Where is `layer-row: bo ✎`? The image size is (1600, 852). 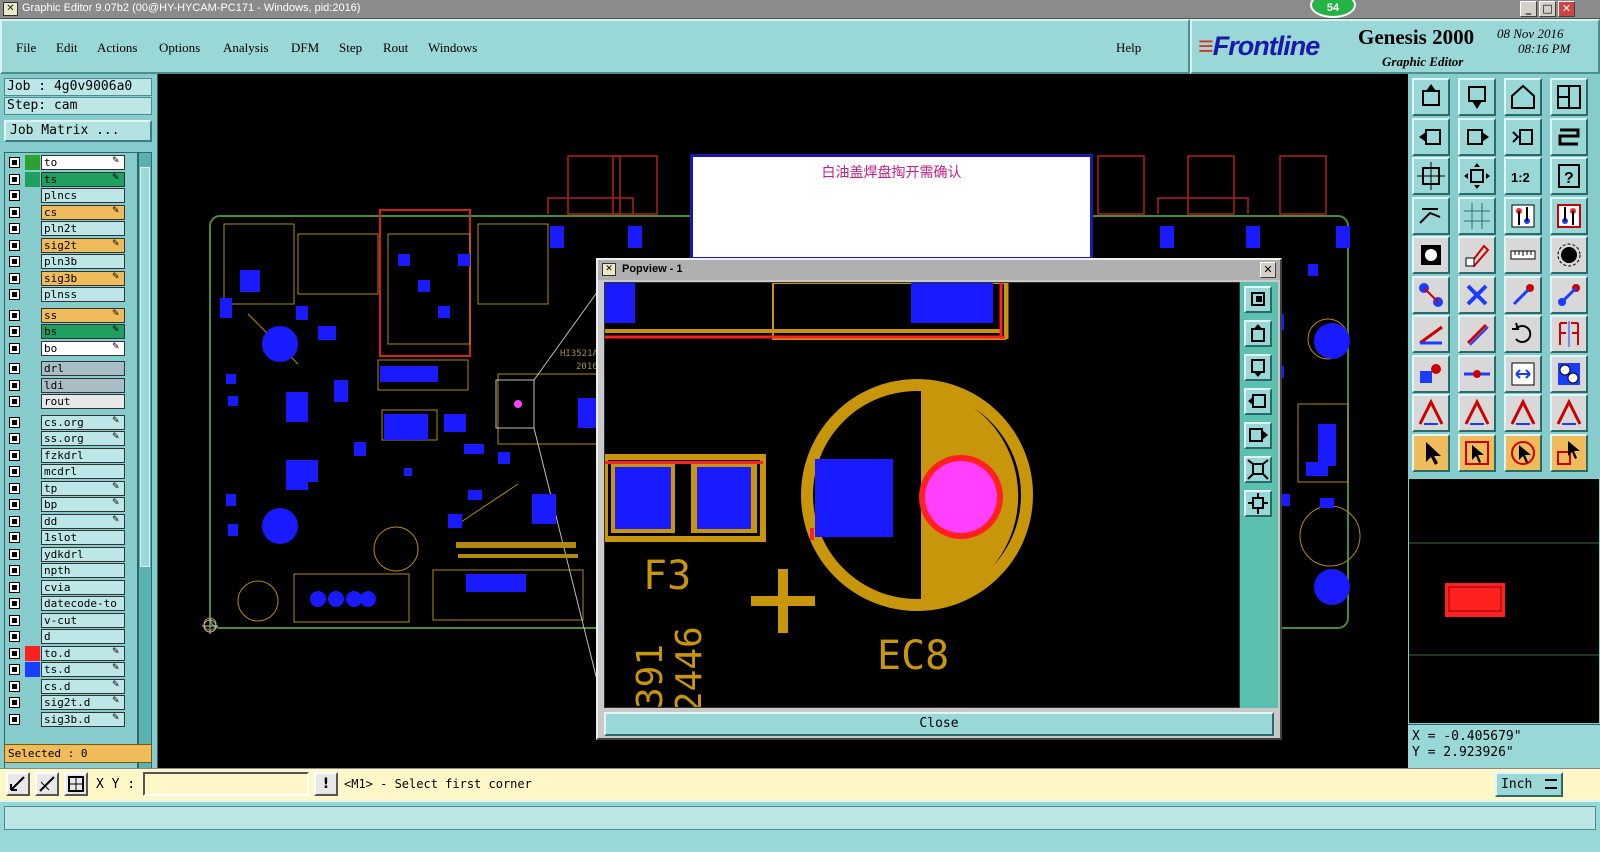
layer-row: bo ✎ is located at coordinates (71, 348).